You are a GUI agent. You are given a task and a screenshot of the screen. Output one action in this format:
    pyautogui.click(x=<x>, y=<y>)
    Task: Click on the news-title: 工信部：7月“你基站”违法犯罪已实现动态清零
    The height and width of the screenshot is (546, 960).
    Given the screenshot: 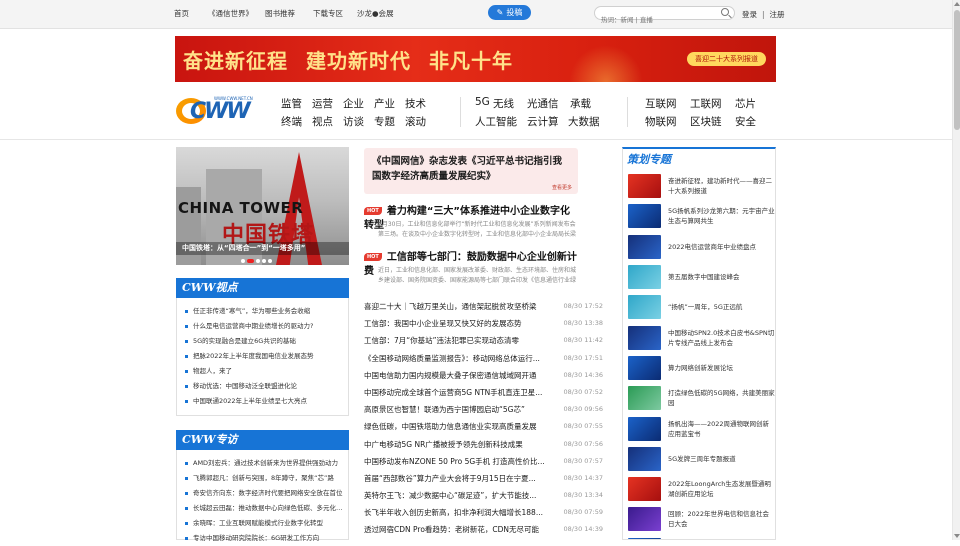 What is the action you would take?
    pyautogui.click(x=458, y=340)
    